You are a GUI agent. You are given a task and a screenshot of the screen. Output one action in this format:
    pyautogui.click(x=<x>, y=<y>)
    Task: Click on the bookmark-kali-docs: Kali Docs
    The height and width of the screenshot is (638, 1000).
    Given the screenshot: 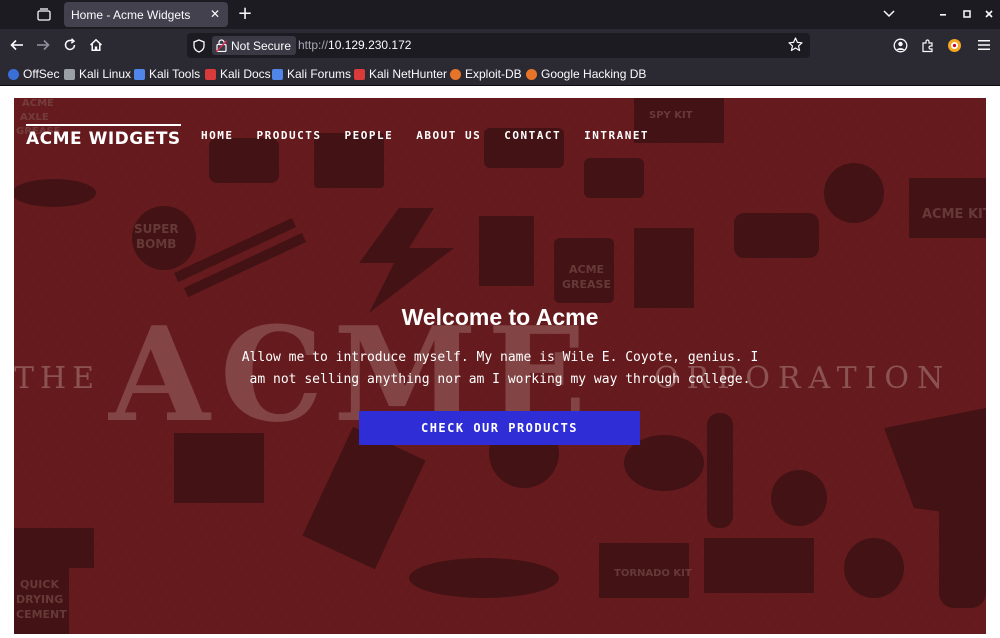 What is the action you would take?
    pyautogui.click(x=238, y=74)
    